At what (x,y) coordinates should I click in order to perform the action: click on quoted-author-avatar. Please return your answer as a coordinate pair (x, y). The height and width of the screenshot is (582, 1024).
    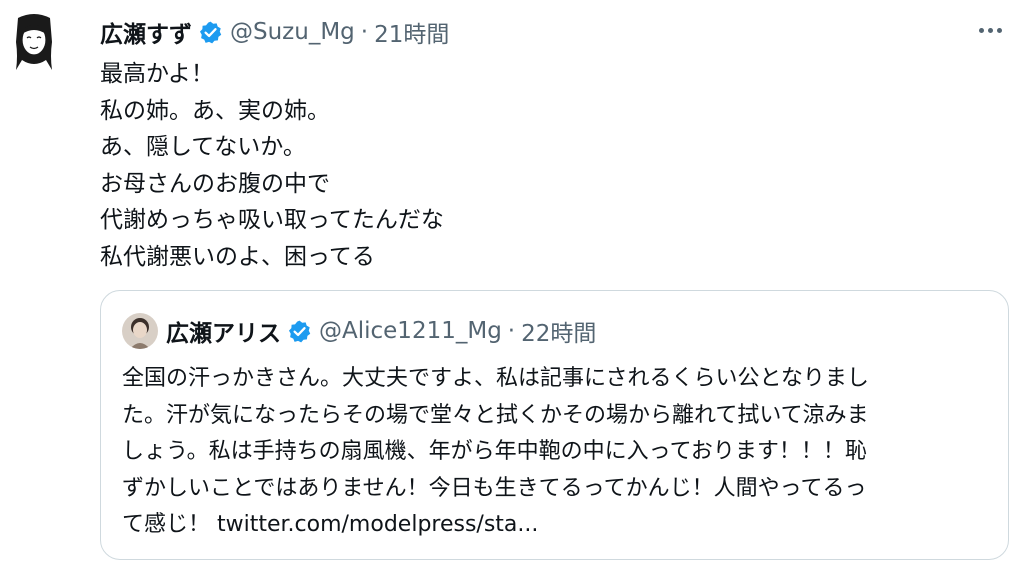
    Looking at the image, I should click on (140, 331).